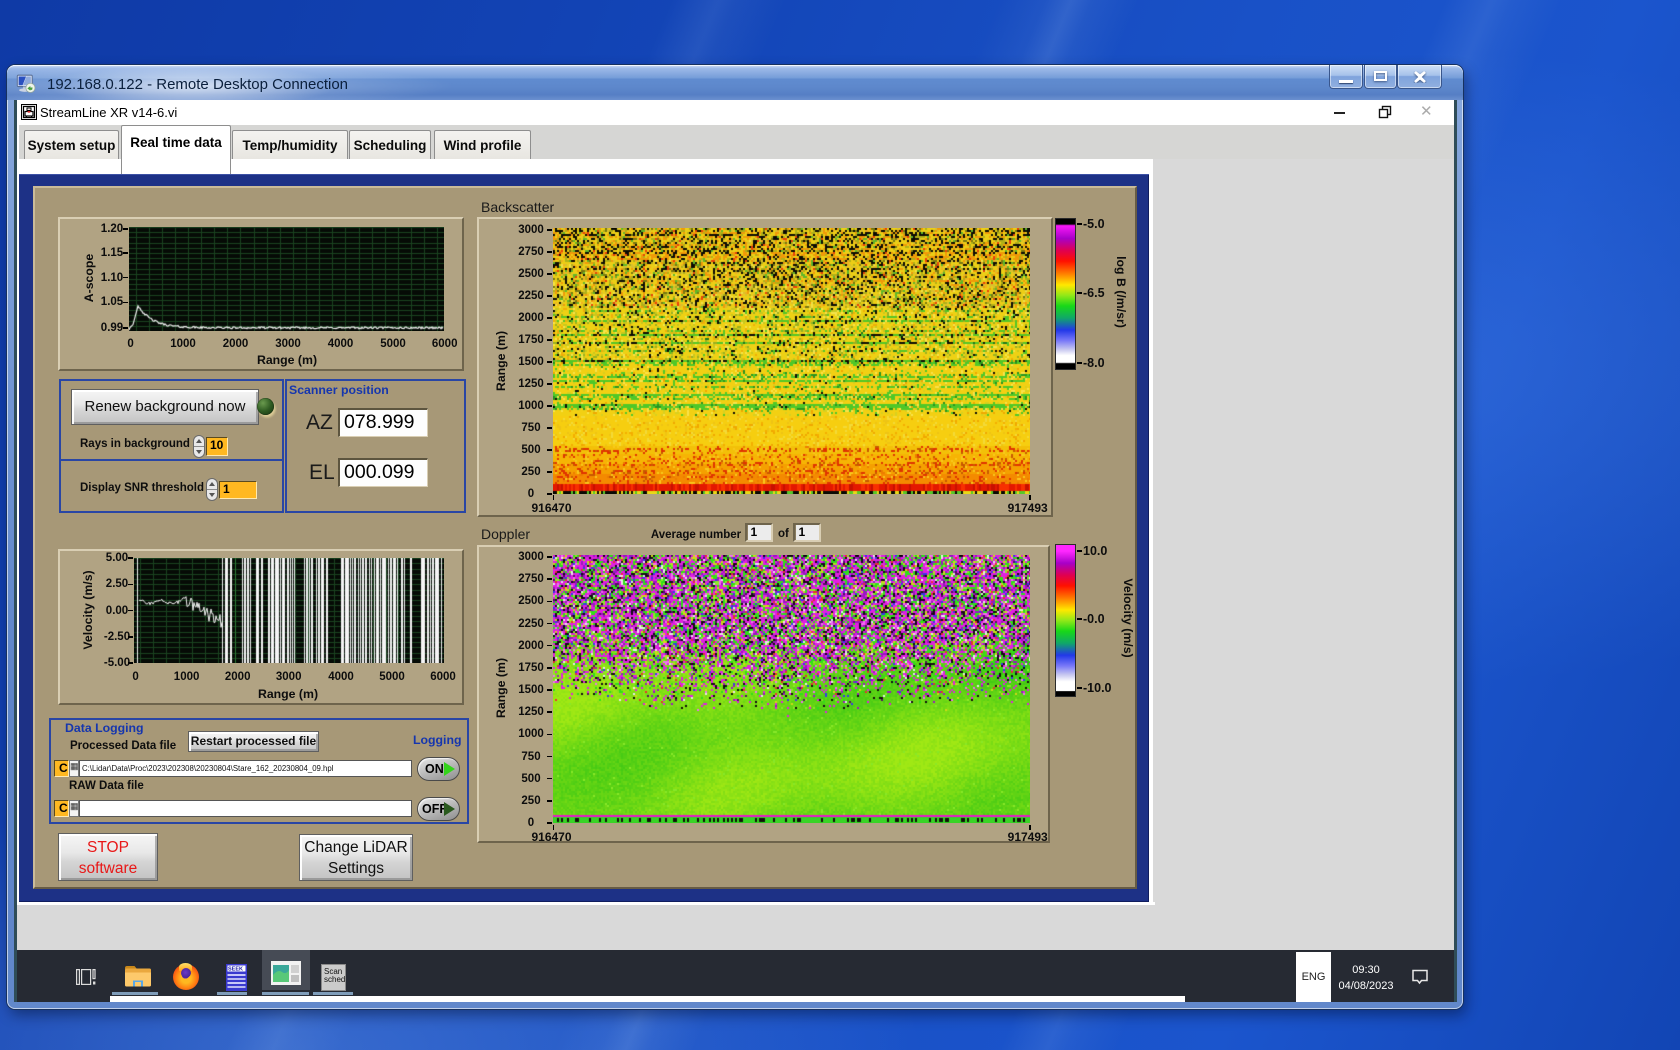 The image size is (1680, 1050). I want to click on svg-text: SEEK, so click(235, 970).